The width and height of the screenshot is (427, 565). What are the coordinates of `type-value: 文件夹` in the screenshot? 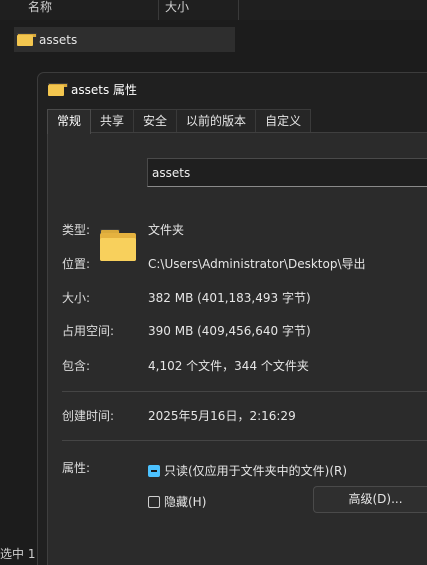 It's located at (166, 230).